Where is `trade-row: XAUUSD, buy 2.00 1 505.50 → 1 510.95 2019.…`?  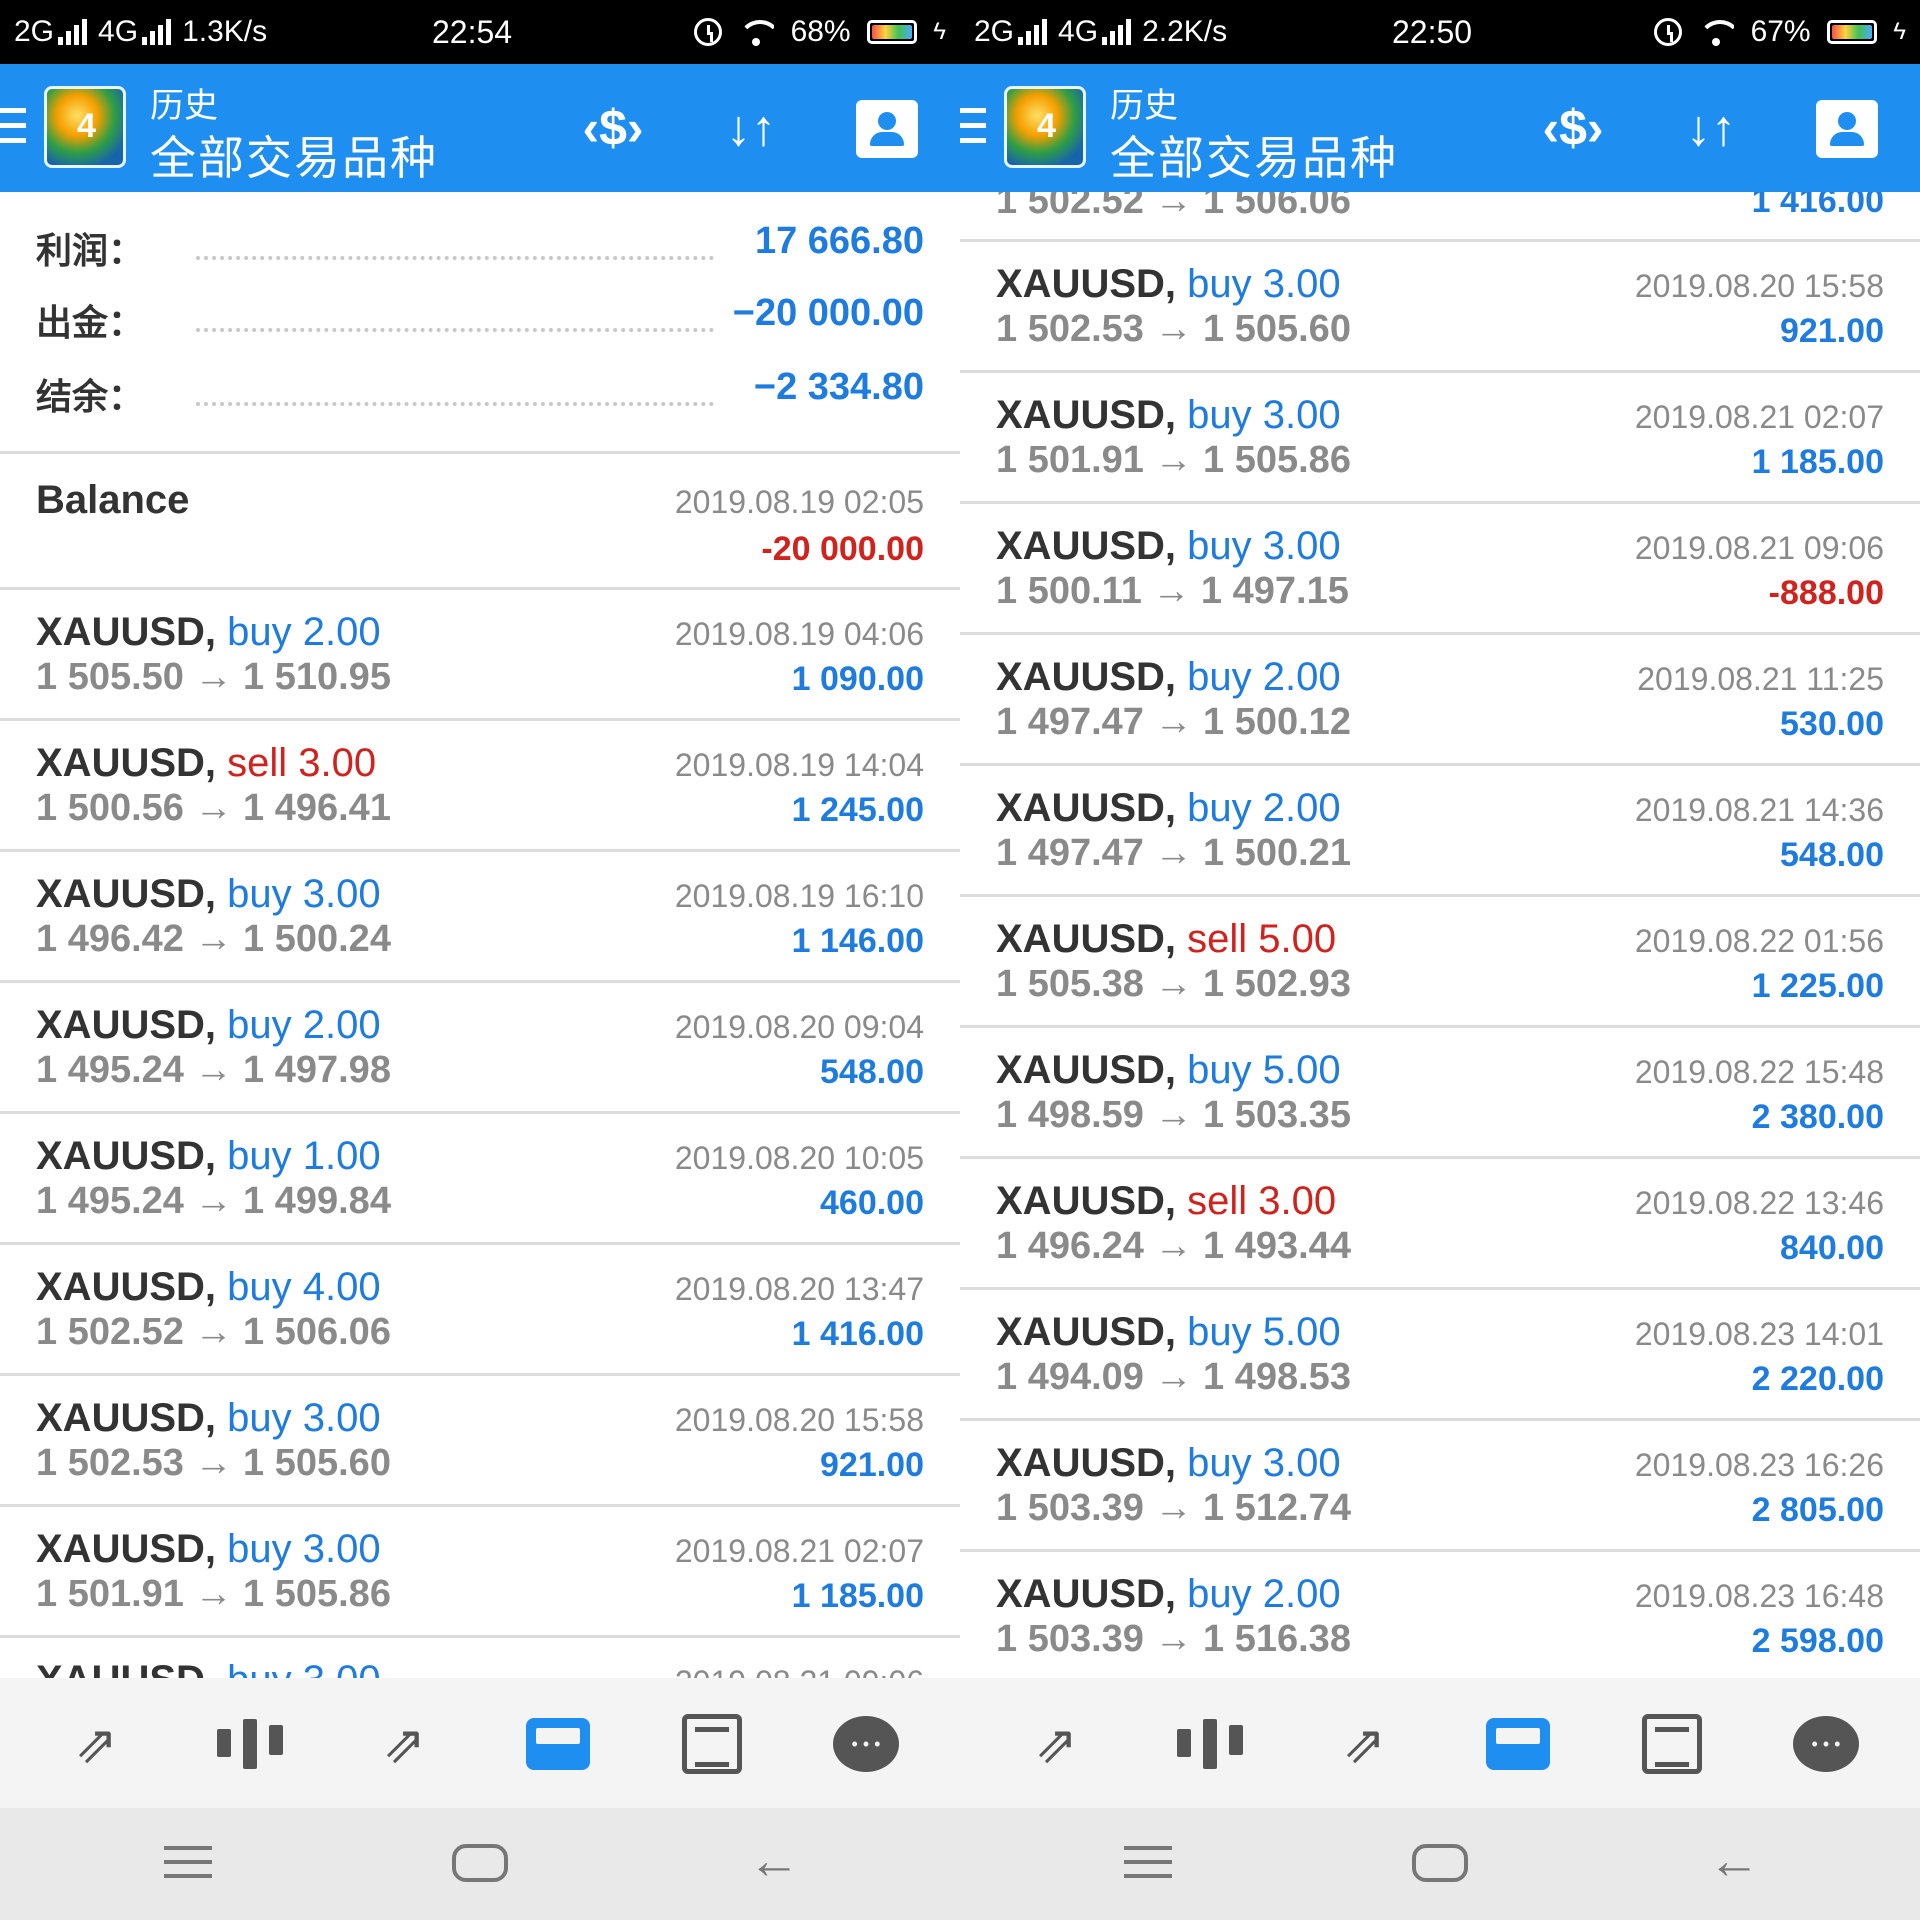 trade-row: XAUUSD, buy 2.00 1 505.50 → 1 510.95 2019.… is located at coordinates (480, 655).